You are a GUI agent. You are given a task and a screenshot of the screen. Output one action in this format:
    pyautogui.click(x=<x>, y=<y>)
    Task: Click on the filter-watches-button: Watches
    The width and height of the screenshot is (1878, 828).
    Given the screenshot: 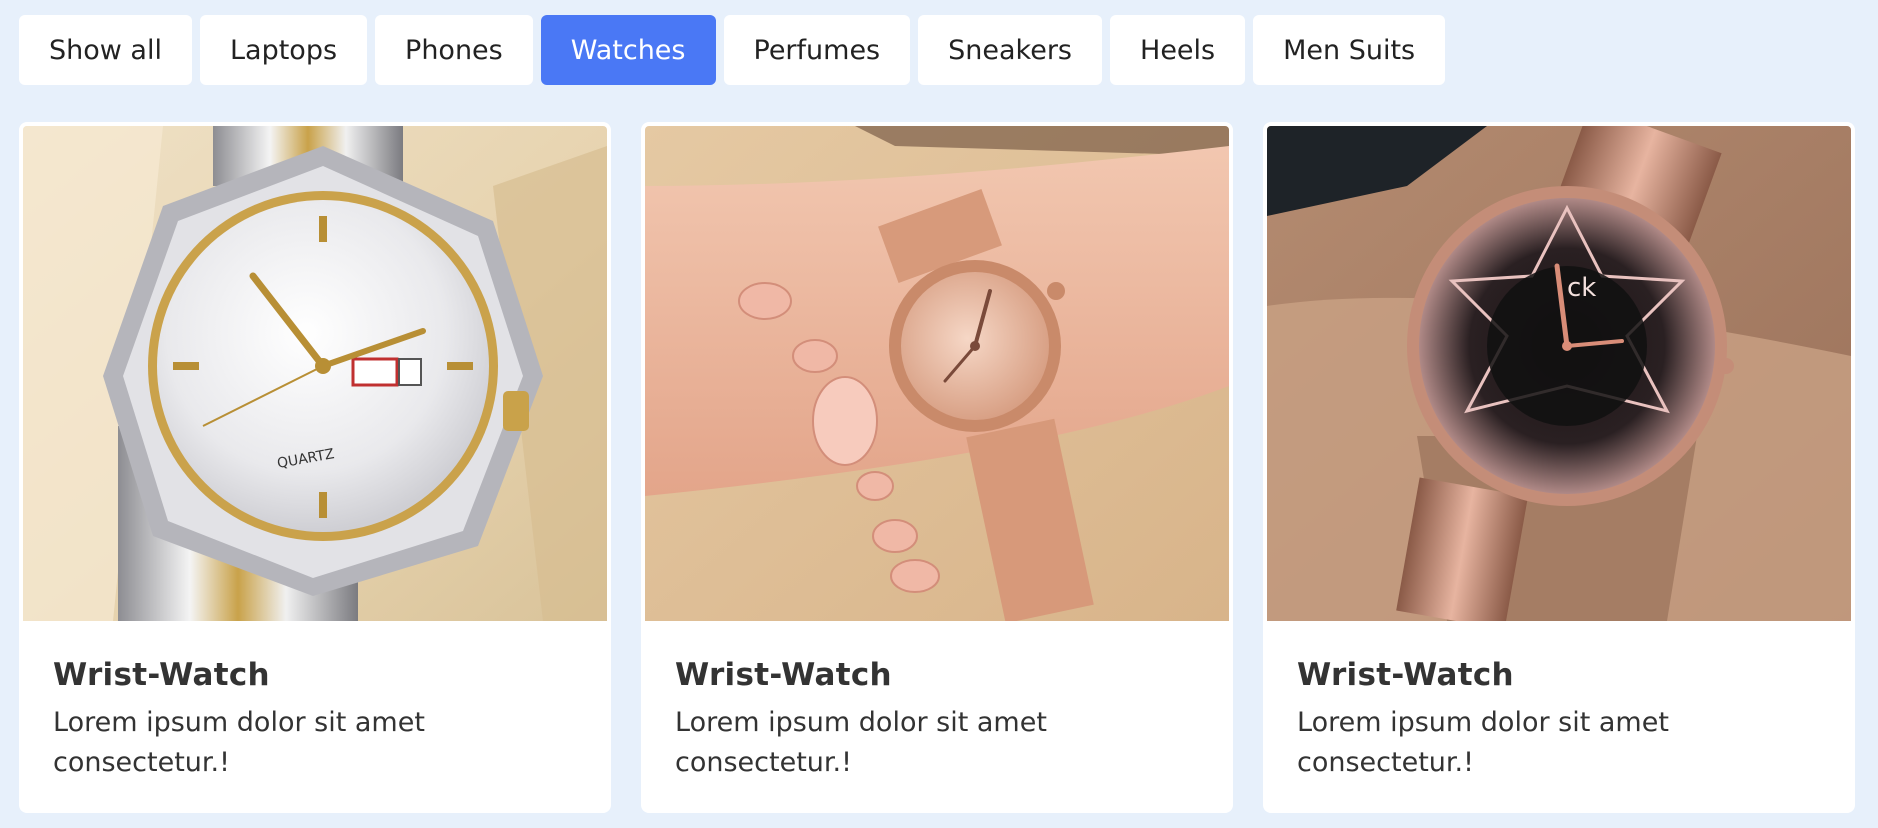 What is the action you would take?
    pyautogui.click(x=628, y=50)
    